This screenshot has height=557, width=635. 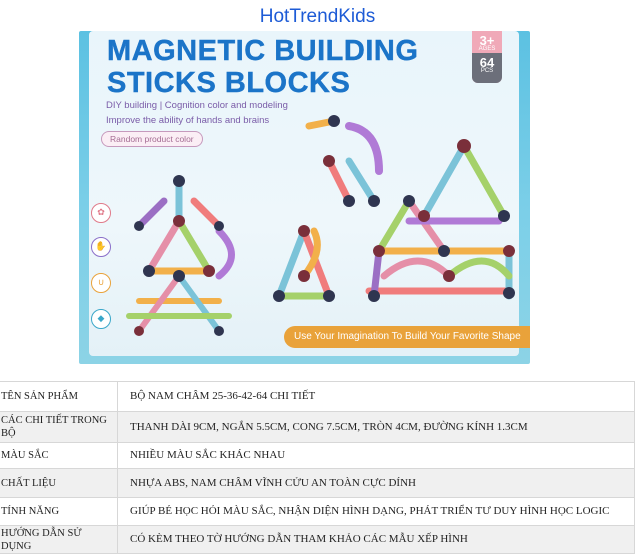 What do you see at coordinates (59, 539) in the screenshot?
I see `spec-label: HƯỚNG DẪN SỬ DỤNG` at bounding box center [59, 539].